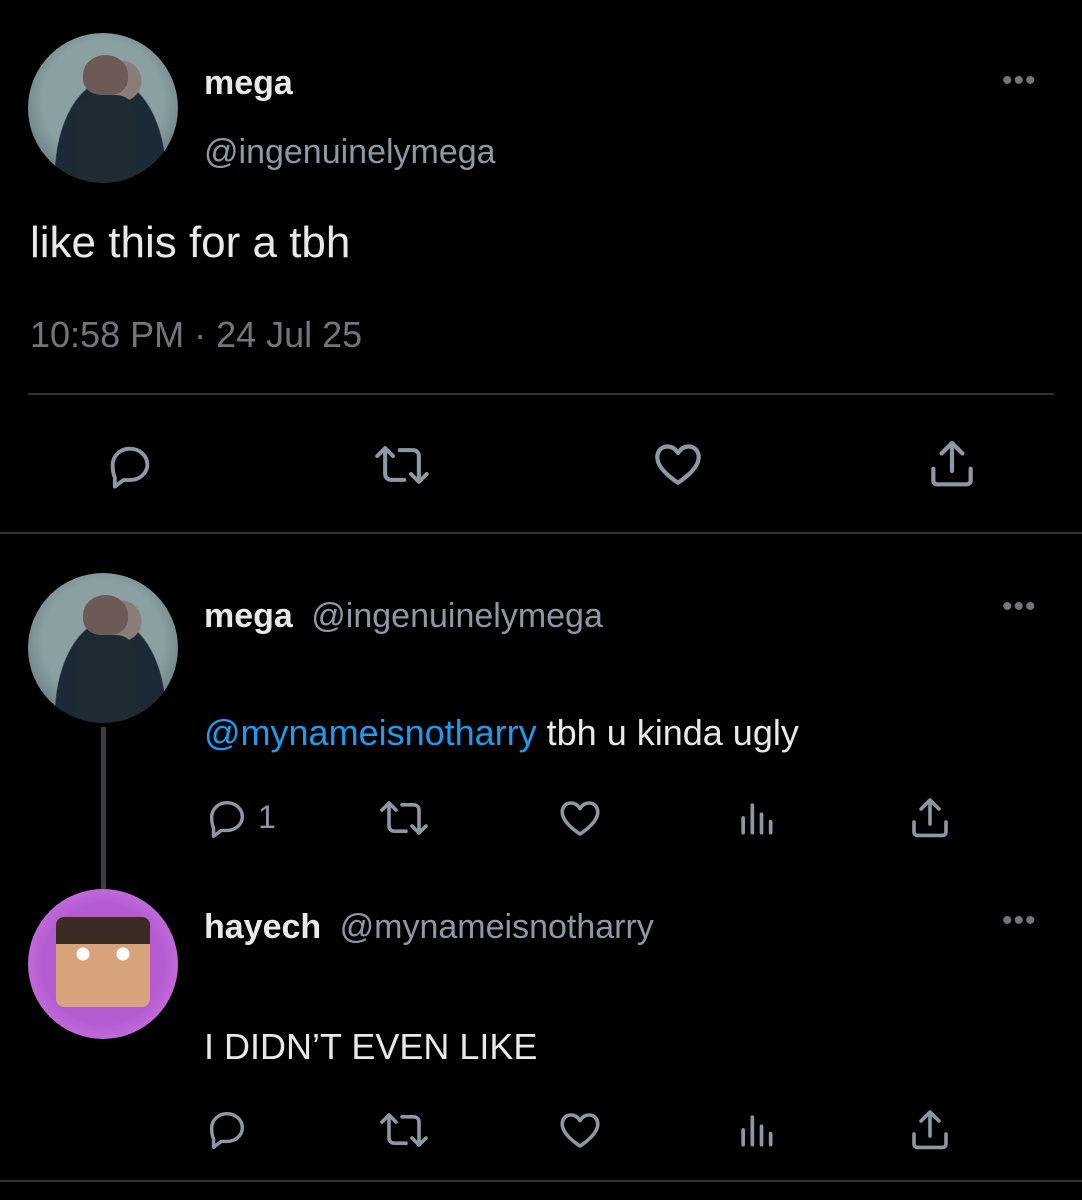 The height and width of the screenshot is (1200, 1082). I want to click on tweet-text: like this for a tbh, so click(190, 242).